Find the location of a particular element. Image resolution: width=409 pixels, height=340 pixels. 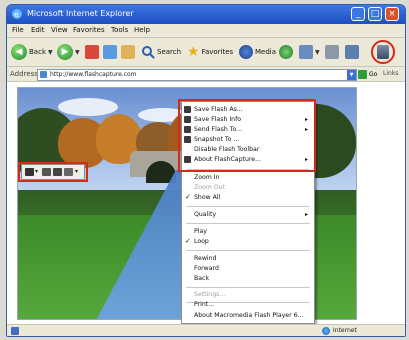

media-button: Media is located at coordinates (257, 52).